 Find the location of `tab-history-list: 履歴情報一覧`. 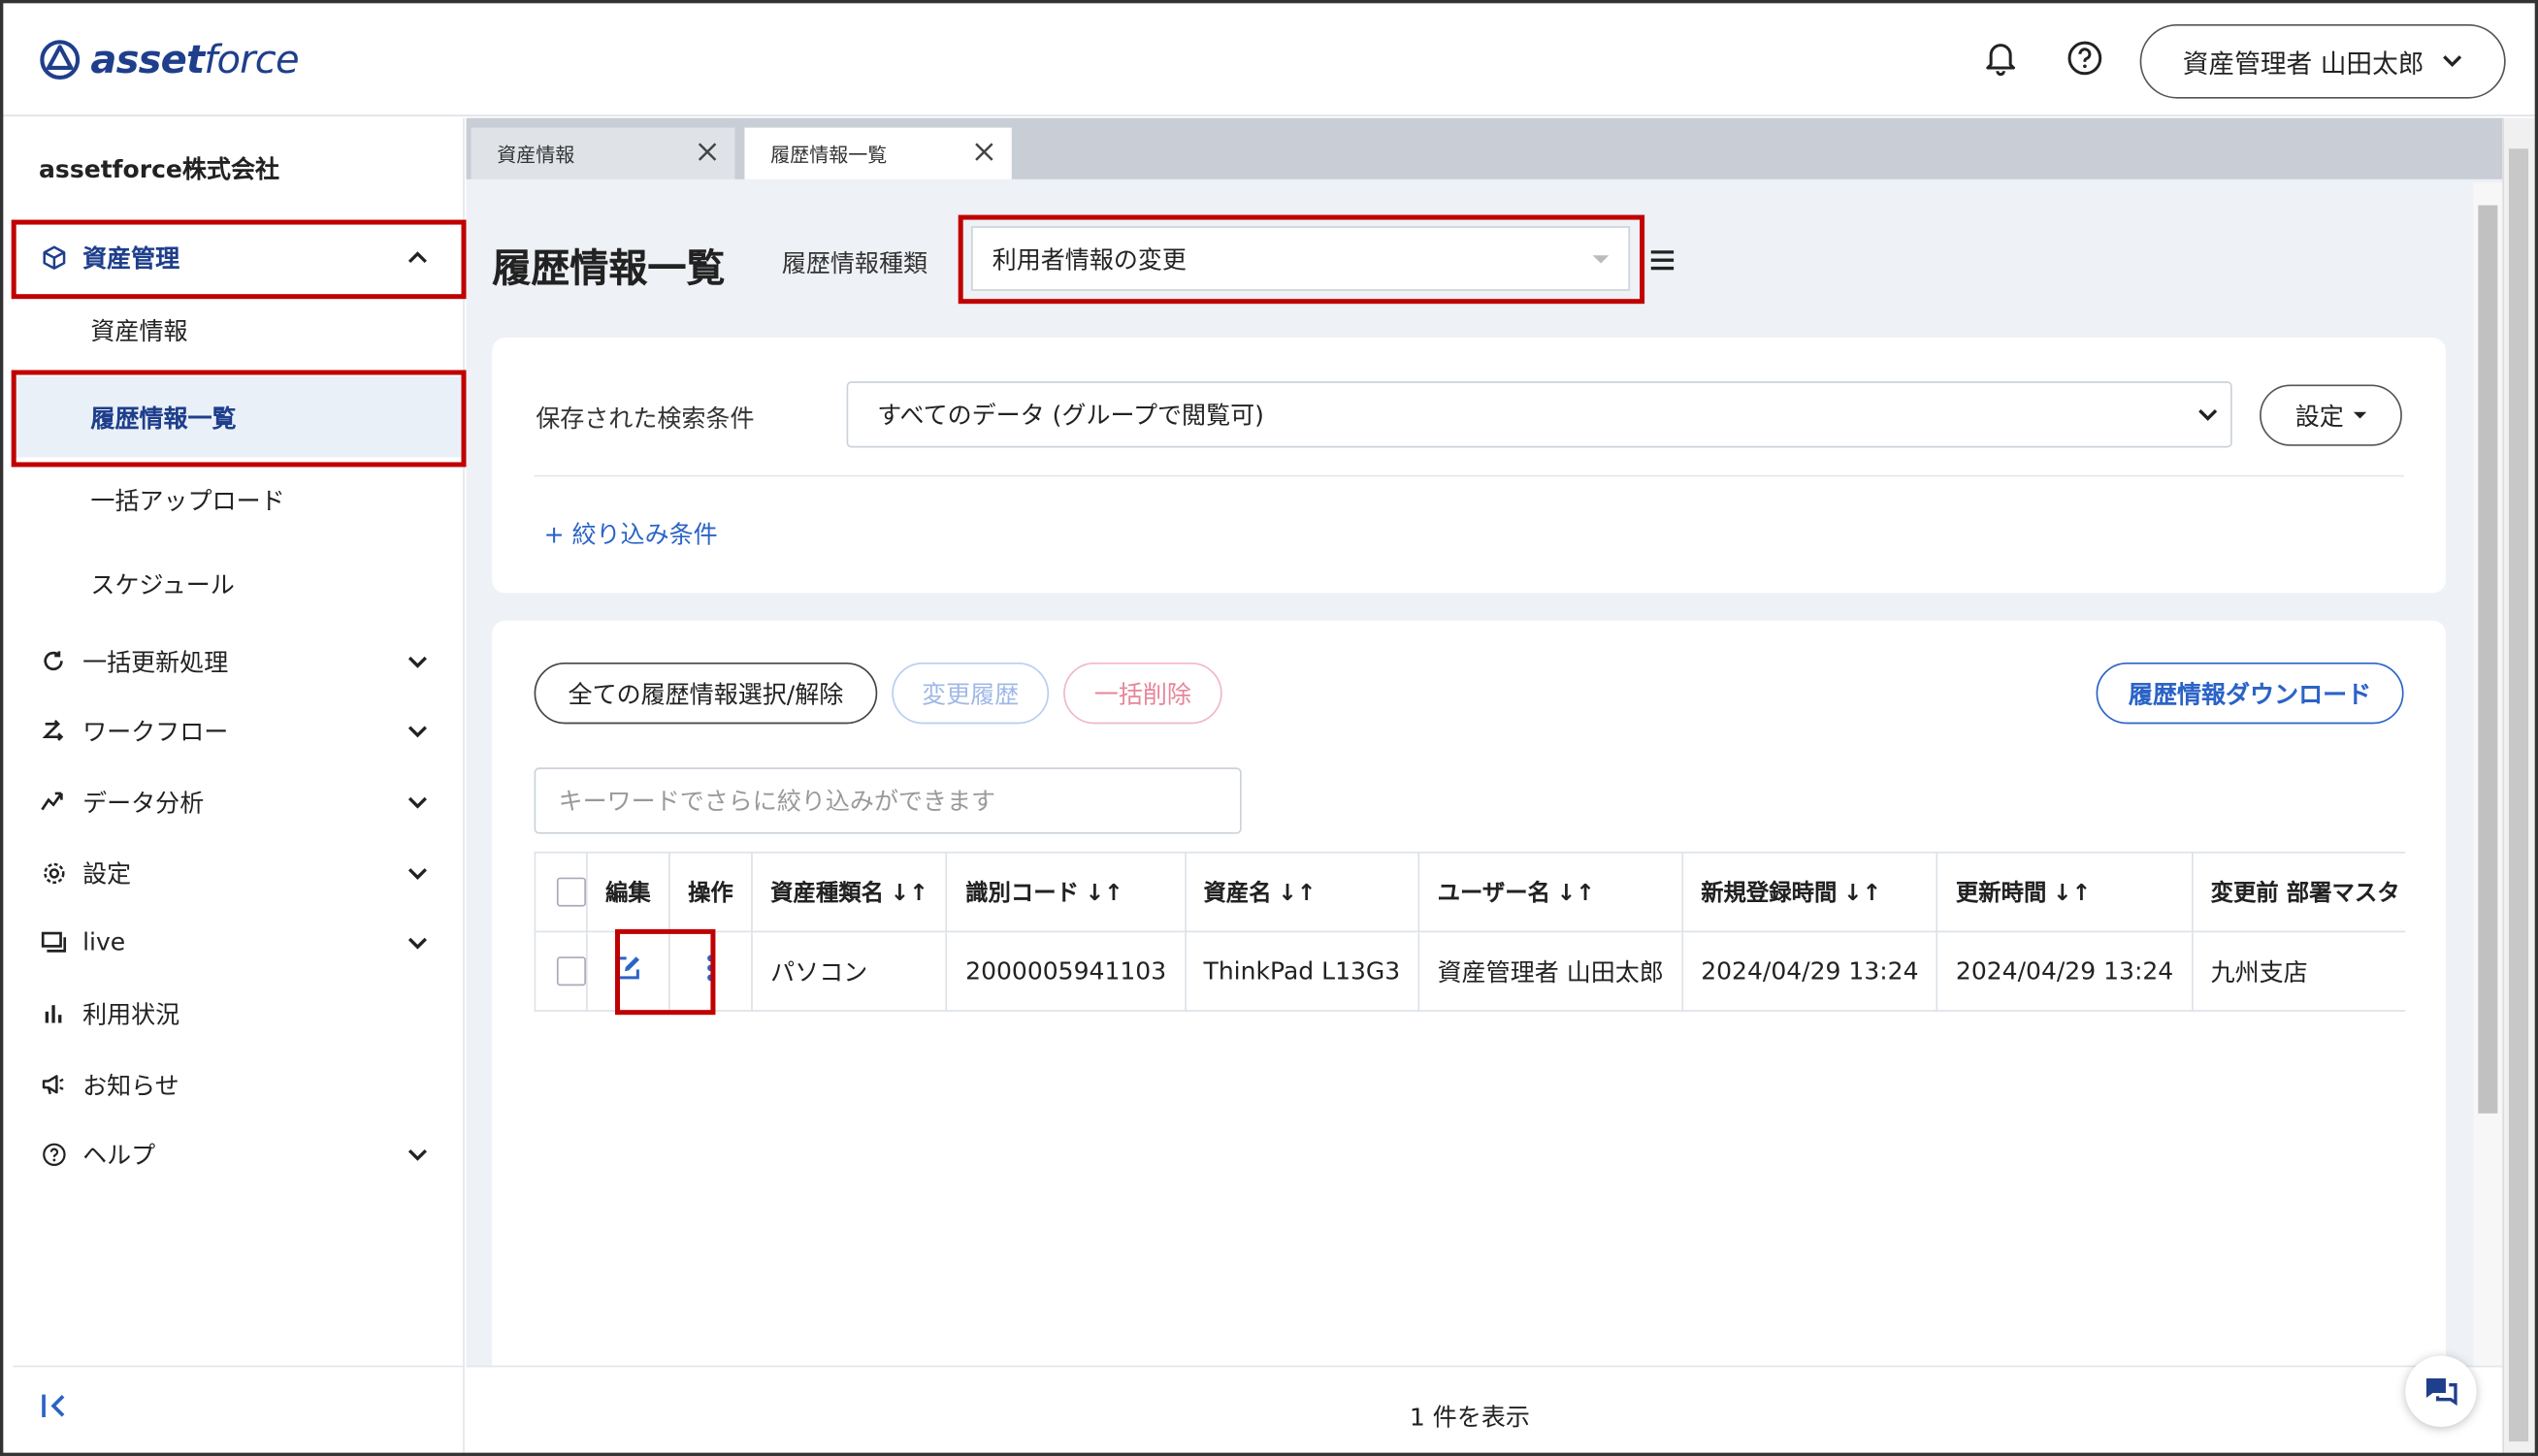

tab-history-list: 履歴情報一覧 is located at coordinates (878, 153).